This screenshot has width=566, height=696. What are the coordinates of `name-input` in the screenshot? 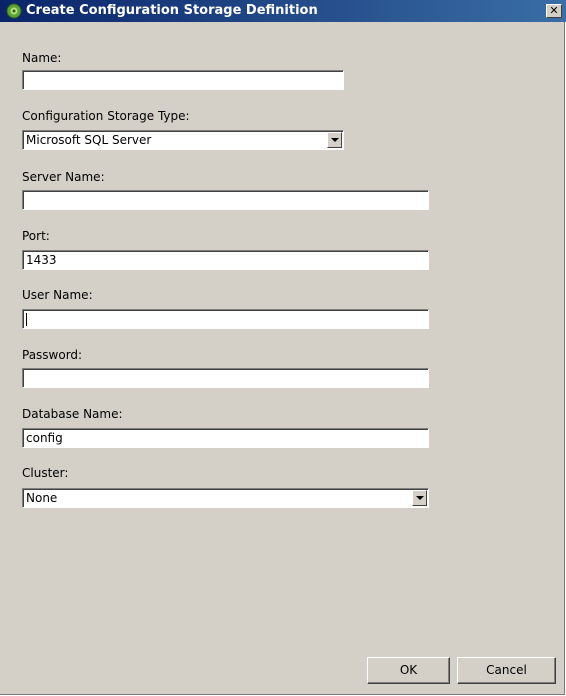 It's located at (183, 80).